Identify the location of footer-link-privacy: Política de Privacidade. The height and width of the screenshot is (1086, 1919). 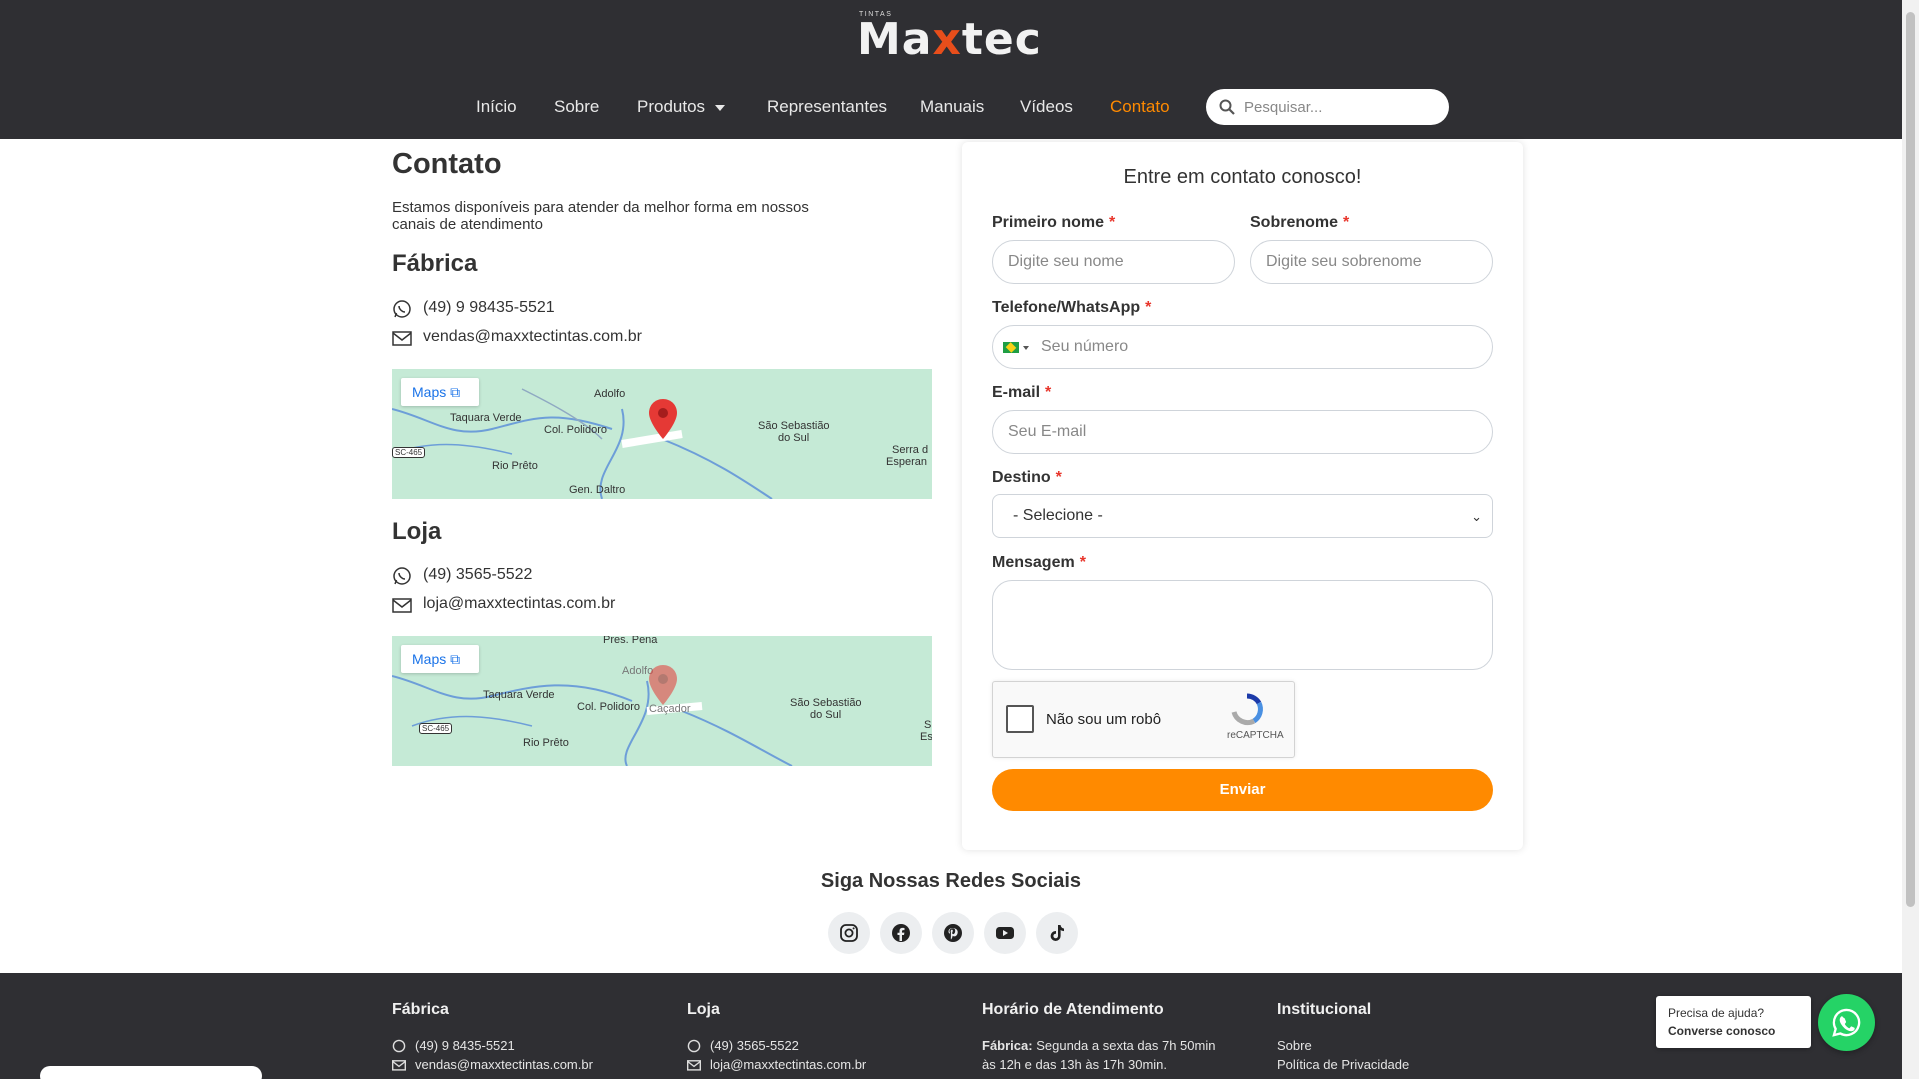
(1343, 1064).